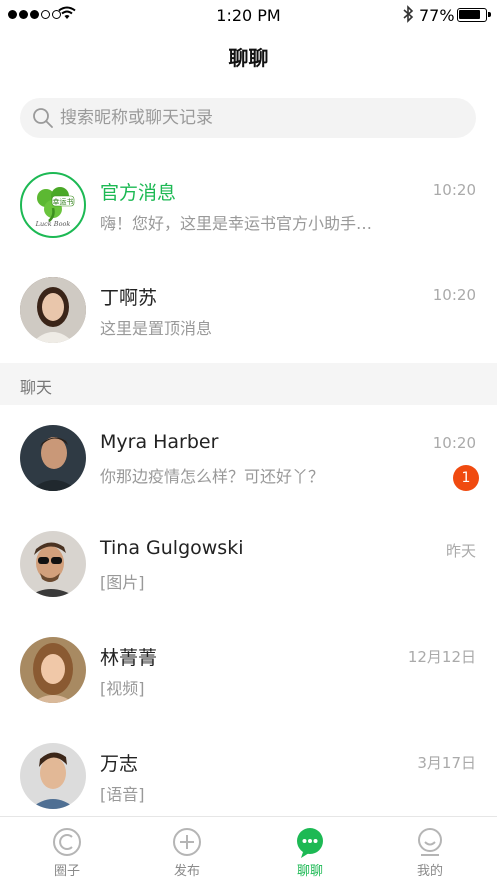 This screenshot has width=497, height=883. Describe the element at coordinates (119, 764) in the screenshot. I see `conversation-name: 万志` at that location.